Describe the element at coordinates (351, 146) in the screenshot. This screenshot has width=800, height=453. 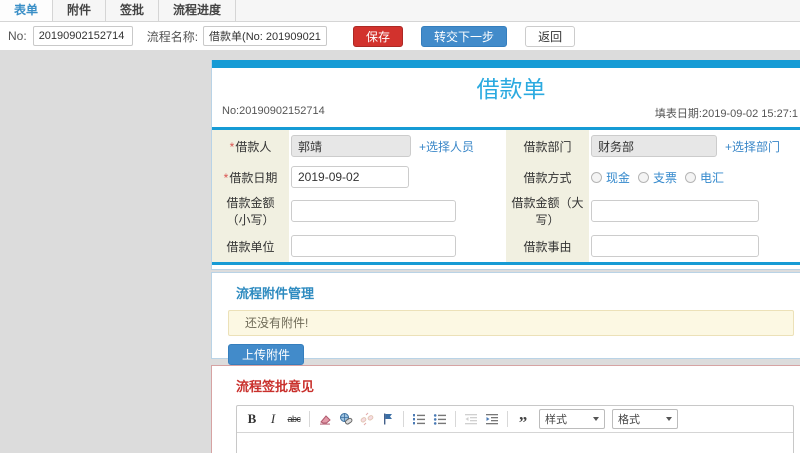
I see `borrower-input` at that location.